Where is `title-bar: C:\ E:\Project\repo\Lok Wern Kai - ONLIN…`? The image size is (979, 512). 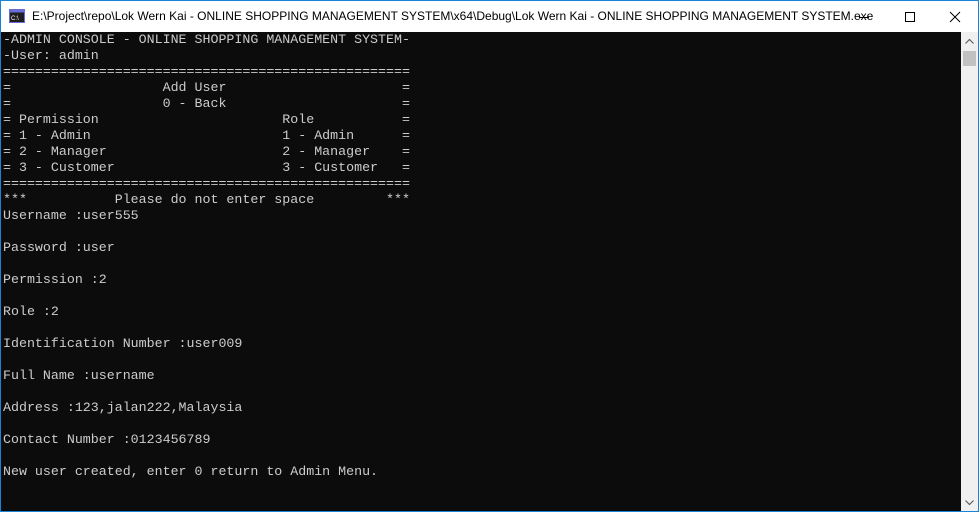 title-bar: C:\ E:\Project\repo\Lok Wern Kai - ONLIN… is located at coordinates (489, 16).